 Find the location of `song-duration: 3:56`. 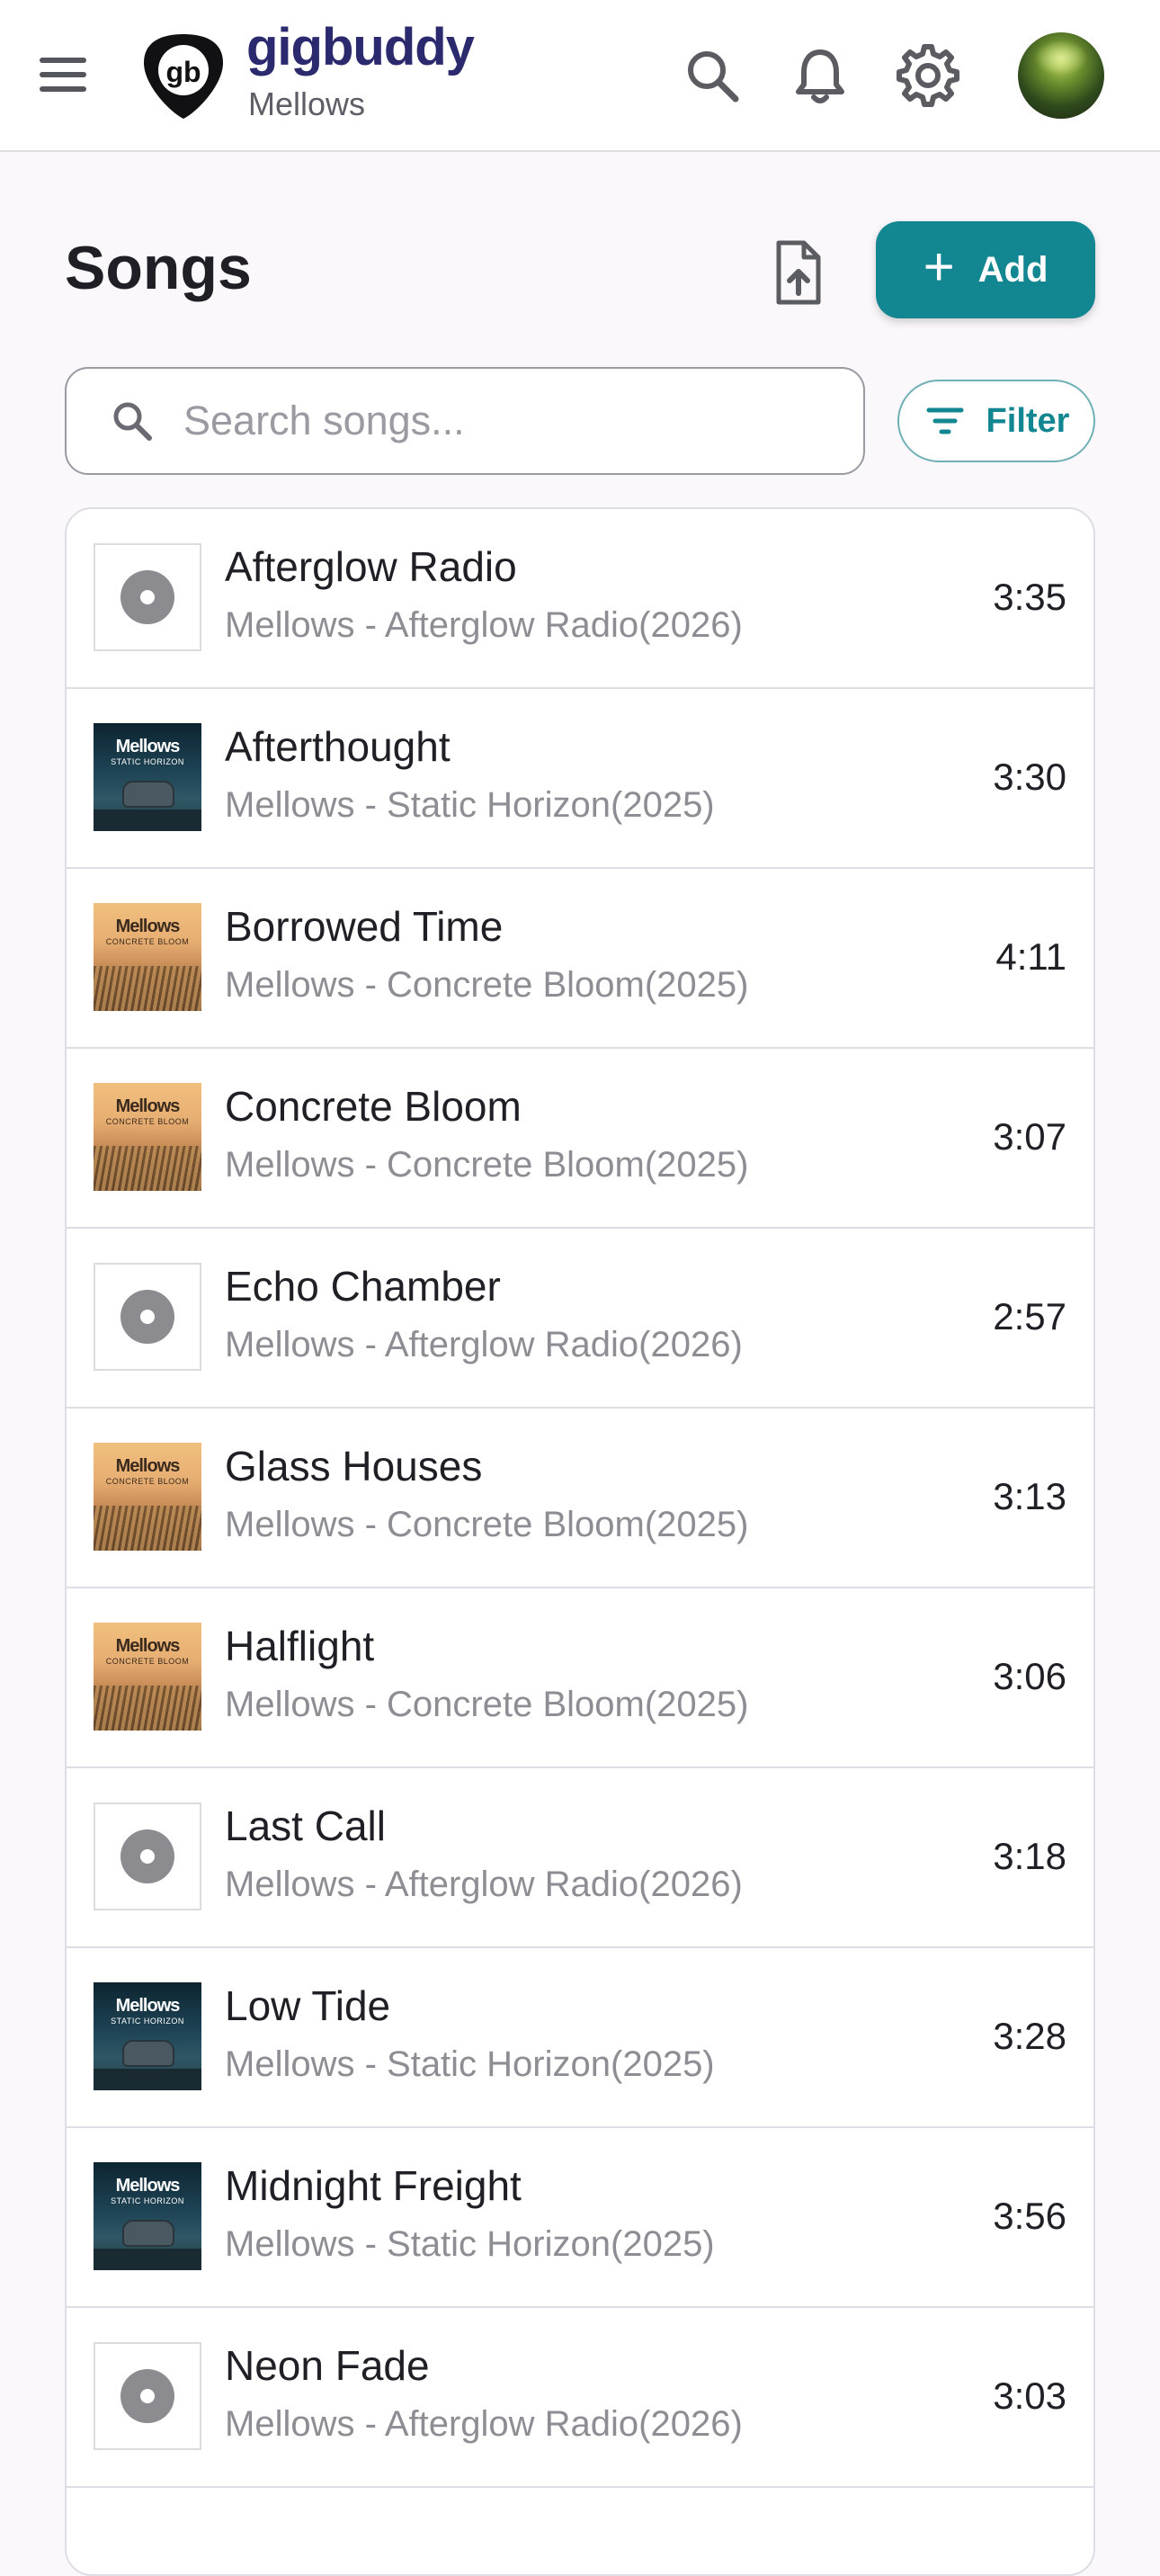

song-duration: 3:56 is located at coordinates (1029, 2216).